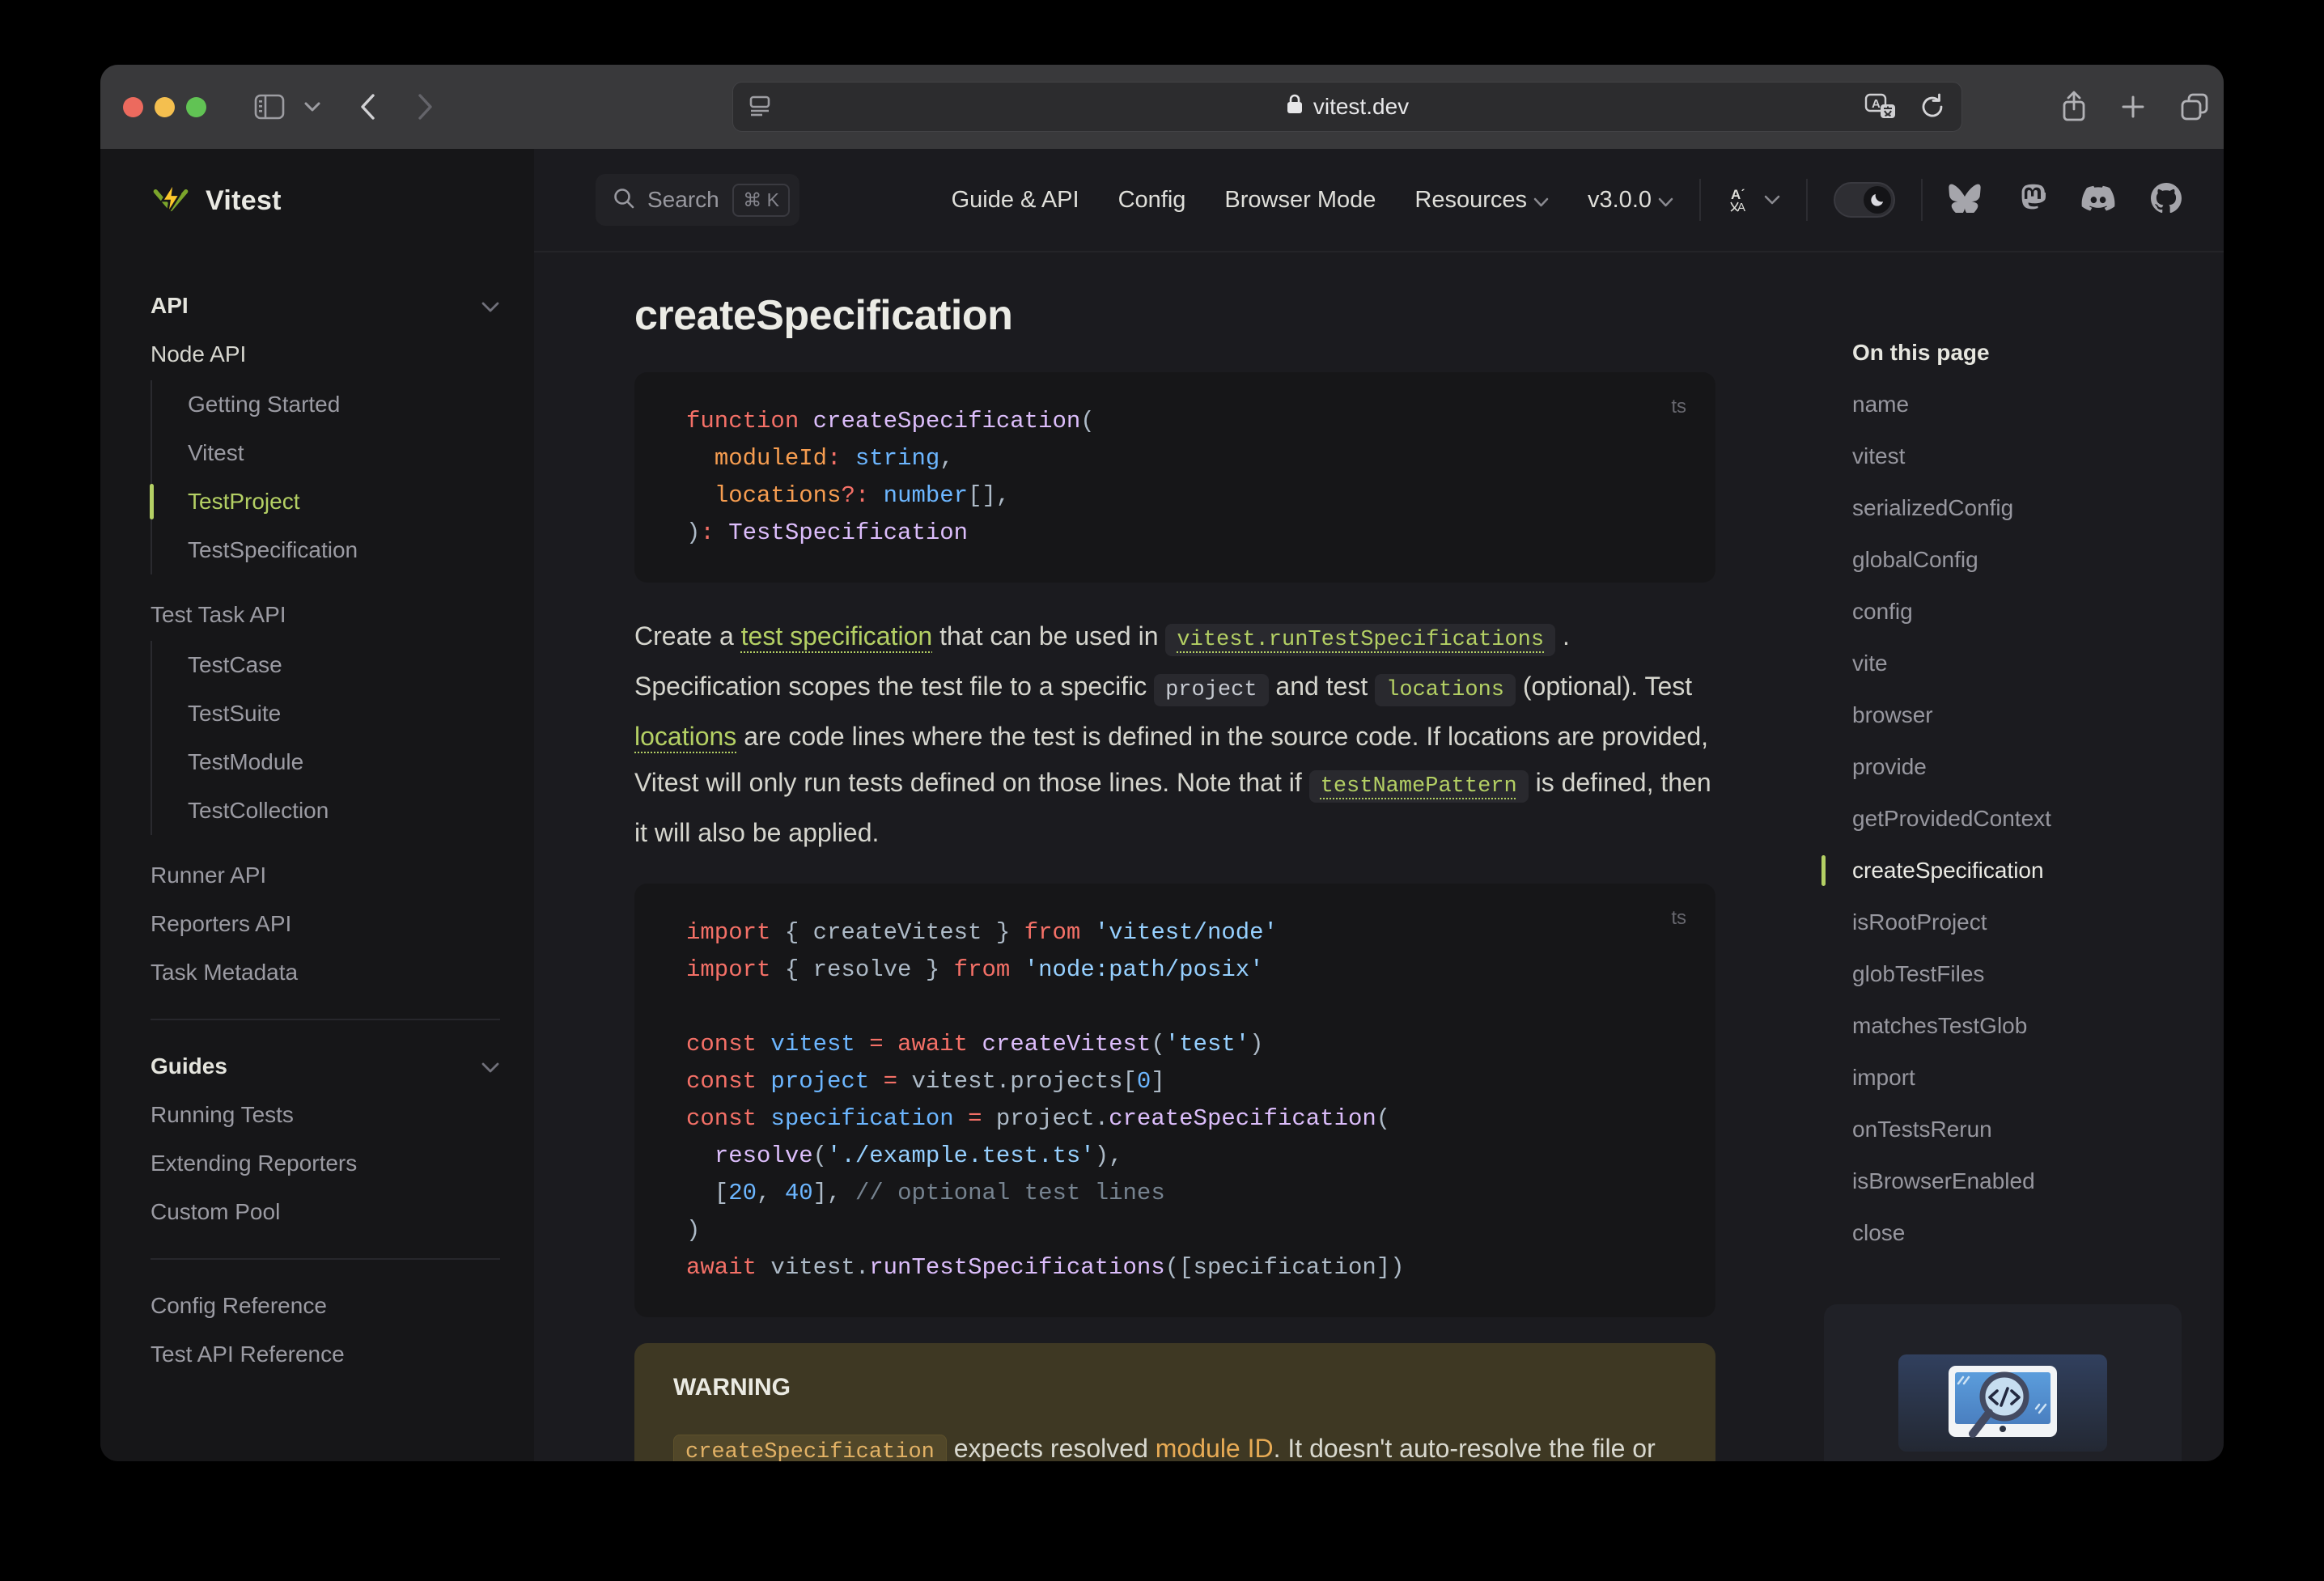 The image size is (2324, 1581). What do you see at coordinates (1419, 786) in the screenshot?
I see `inline-code-link: testNamePattern` at bounding box center [1419, 786].